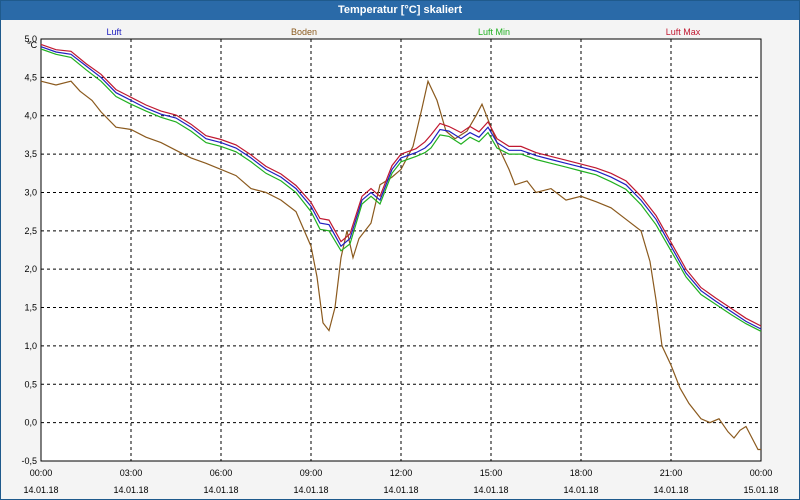  What do you see at coordinates (30, 384) in the screenshot?
I see `y-tick-label: 0,5` at bounding box center [30, 384].